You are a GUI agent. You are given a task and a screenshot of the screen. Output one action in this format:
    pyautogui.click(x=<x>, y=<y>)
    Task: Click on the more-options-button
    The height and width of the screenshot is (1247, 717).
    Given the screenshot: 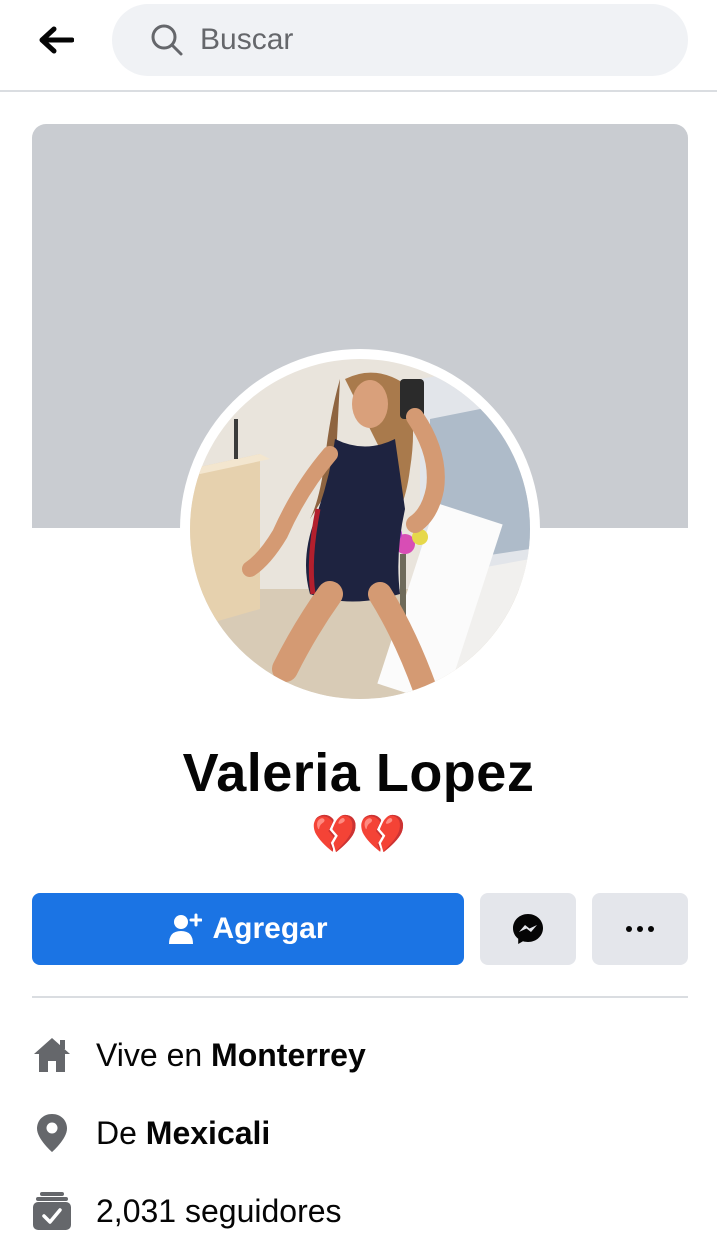 What is the action you would take?
    pyautogui.click(x=640, y=929)
    